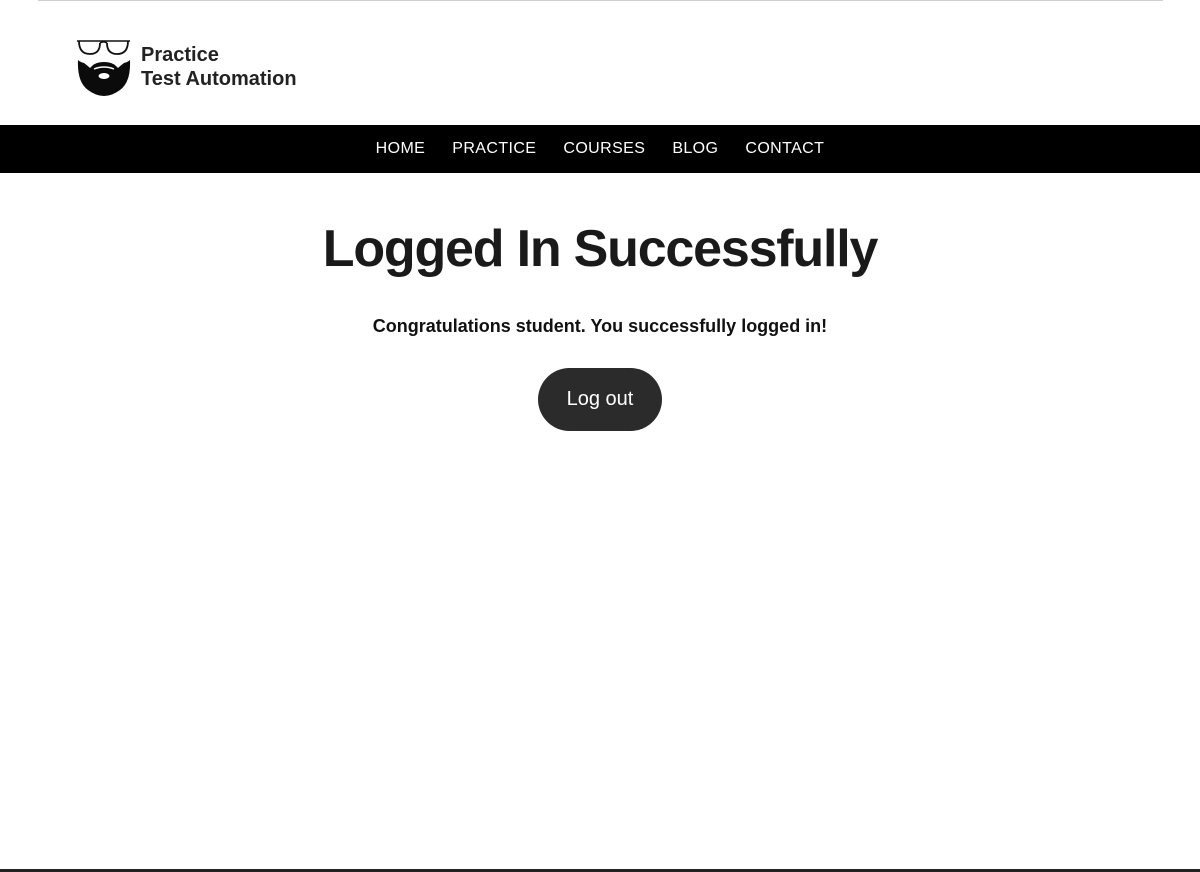 Image resolution: width=1200 pixels, height=872 pixels. I want to click on logo-text: Practice Test Automation, so click(219, 67).